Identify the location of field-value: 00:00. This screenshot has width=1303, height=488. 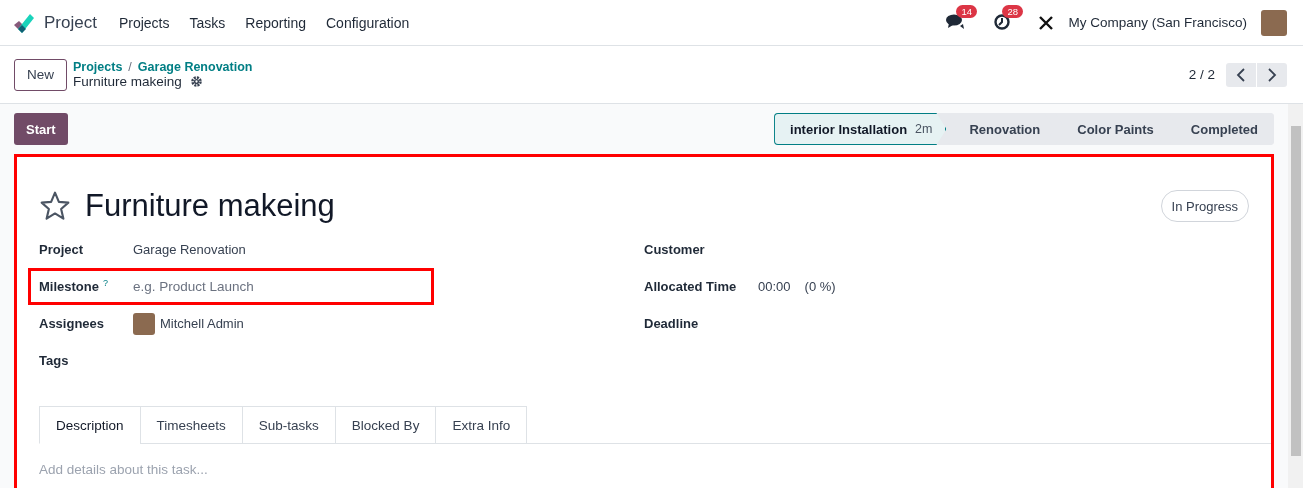
(774, 286).